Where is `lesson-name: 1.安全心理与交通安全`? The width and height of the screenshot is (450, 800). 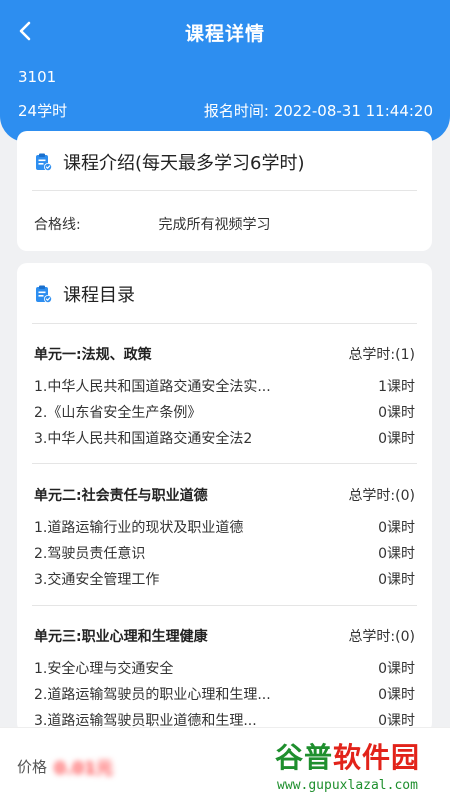 lesson-name: 1.安全心理与交通安全 is located at coordinates (104, 669).